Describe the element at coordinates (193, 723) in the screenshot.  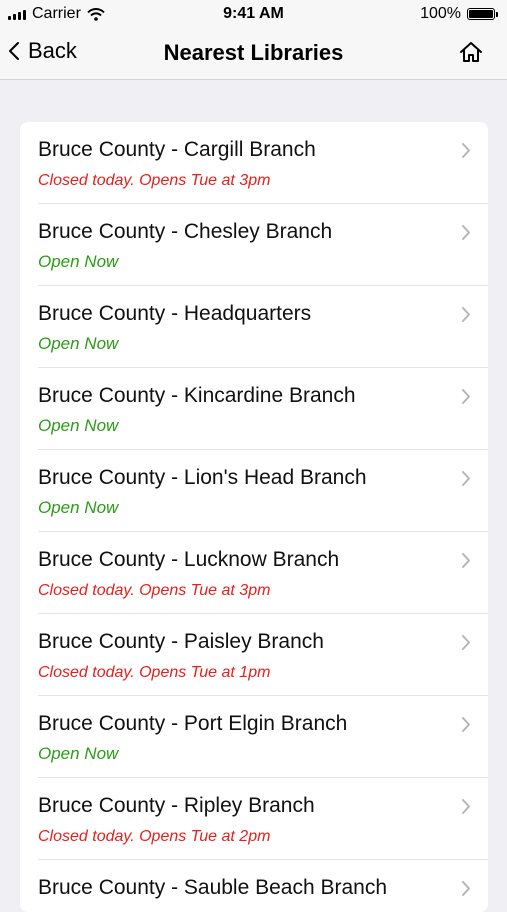
I see `library-name: Bruce County - Port Elgin Branch` at that location.